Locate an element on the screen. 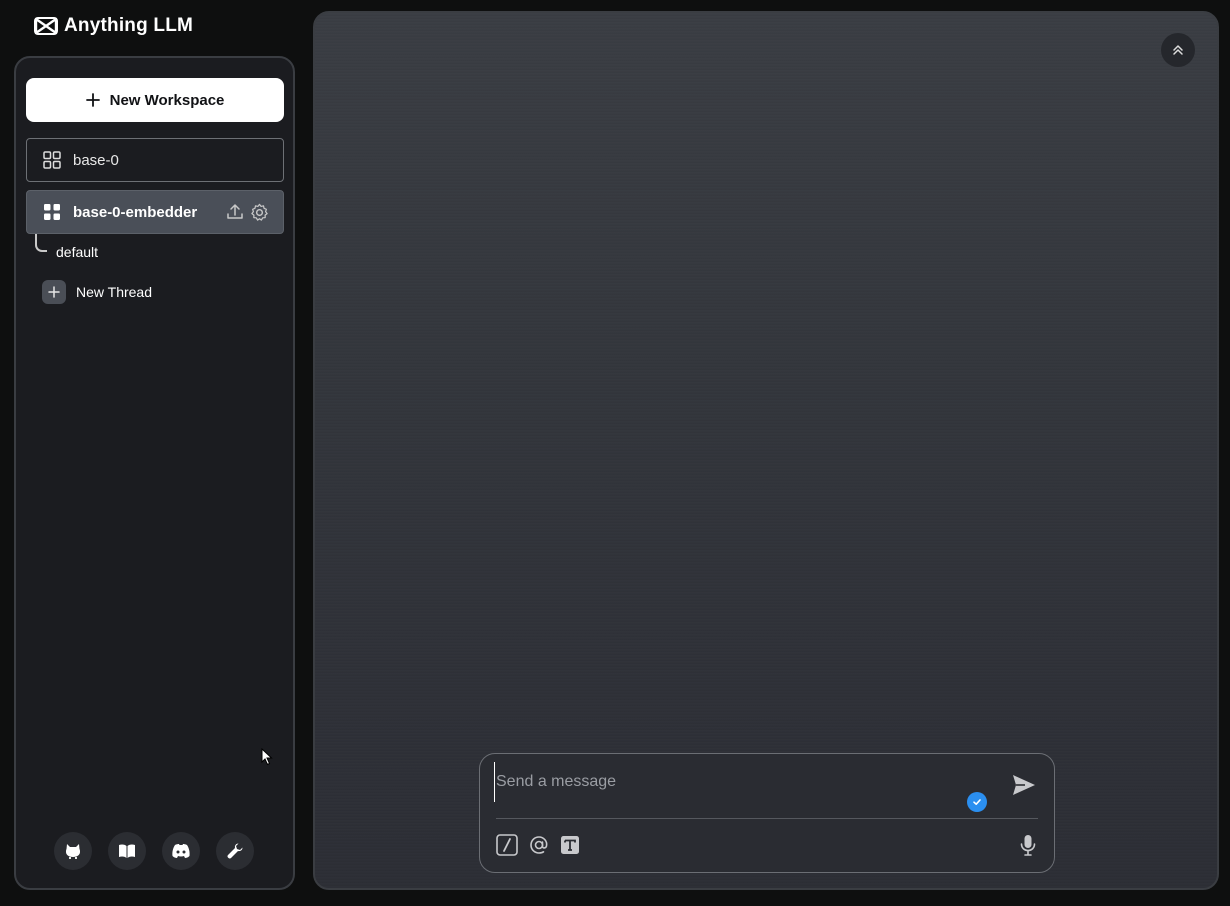  thread-item-default: default is located at coordinates (77, 252).